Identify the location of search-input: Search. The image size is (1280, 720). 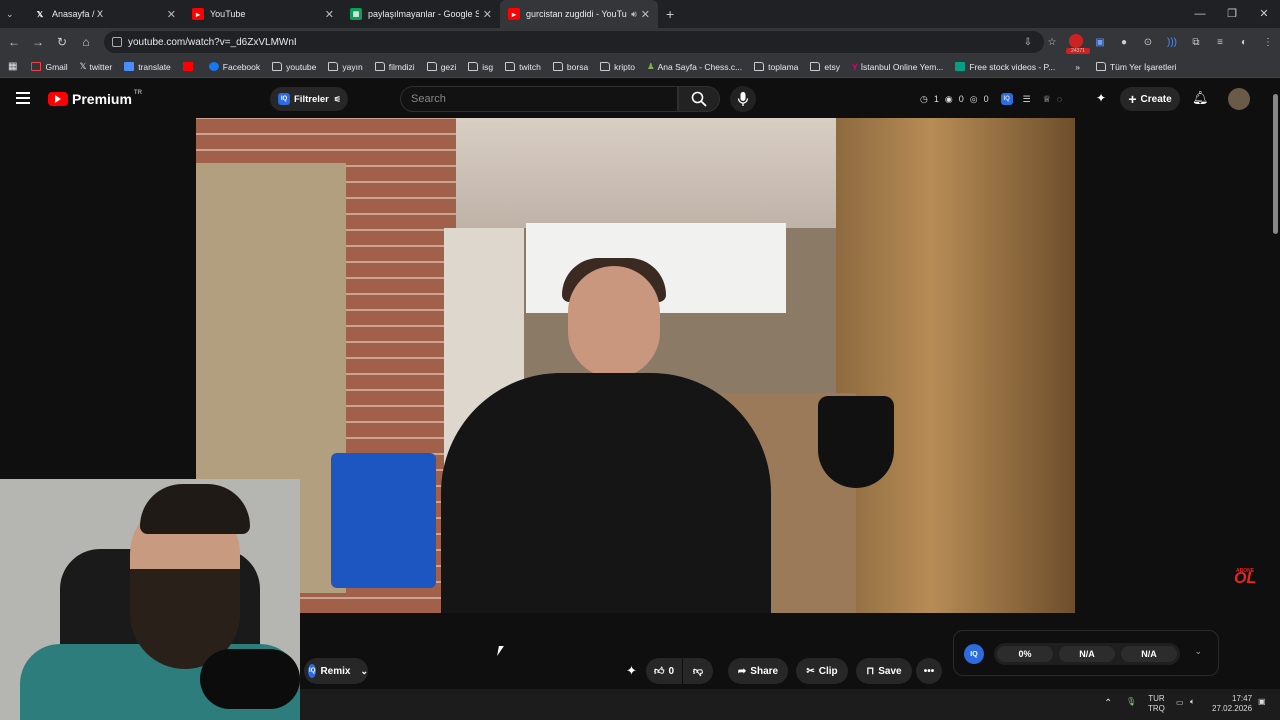
(539, 99).